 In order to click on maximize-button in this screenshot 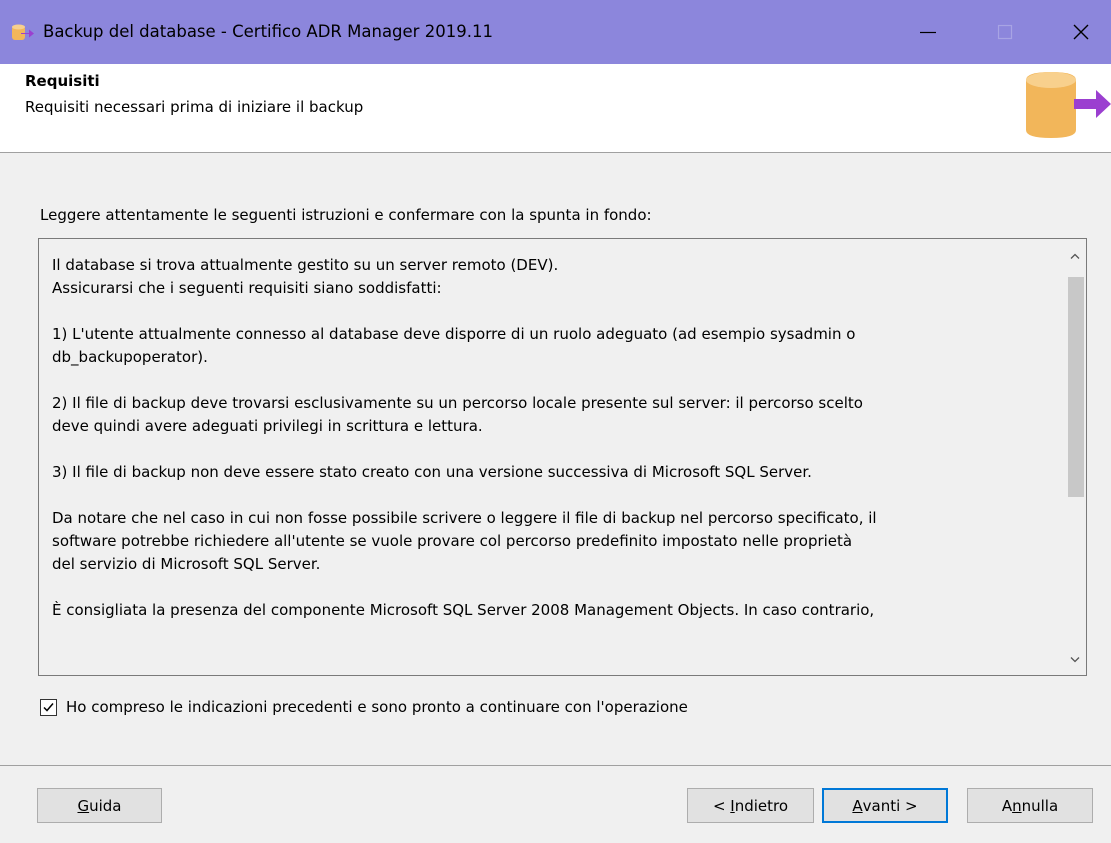, I will do `click(1005, 32)`.